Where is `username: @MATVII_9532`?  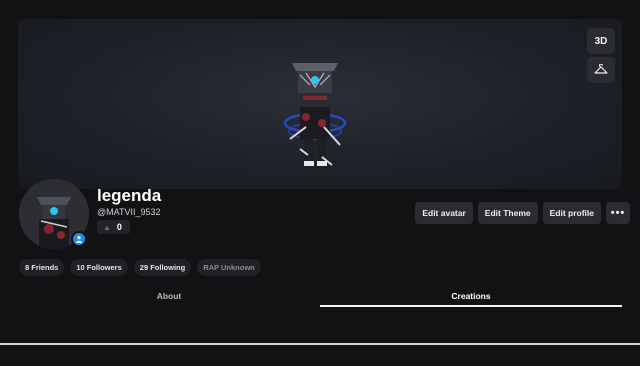
username: @MATVII_9532 is located at coordinates (129, 212).